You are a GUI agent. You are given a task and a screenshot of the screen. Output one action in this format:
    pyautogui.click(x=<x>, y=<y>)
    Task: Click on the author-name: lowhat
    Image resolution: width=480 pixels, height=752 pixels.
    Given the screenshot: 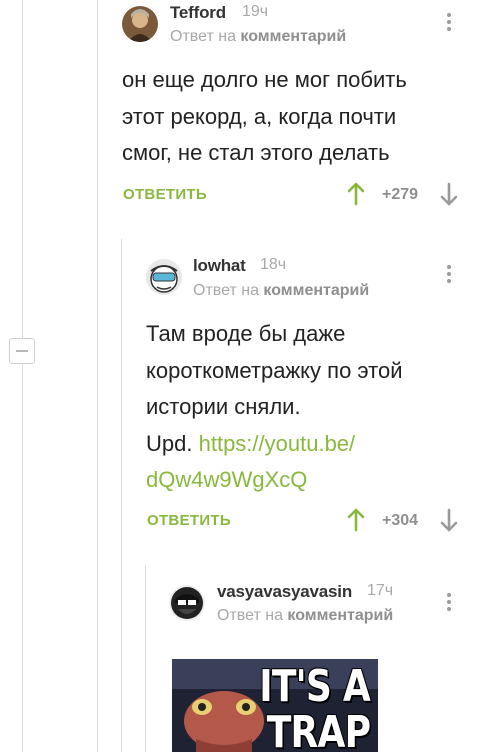 What is the action you would take?
    pyautogui.click(x=219, y=266)
    